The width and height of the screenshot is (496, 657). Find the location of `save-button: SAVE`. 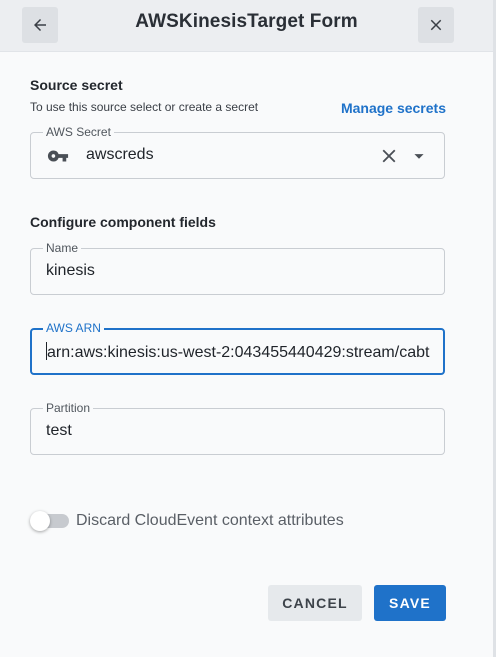

save-button: SAVE is located at coordinates (410, 603).